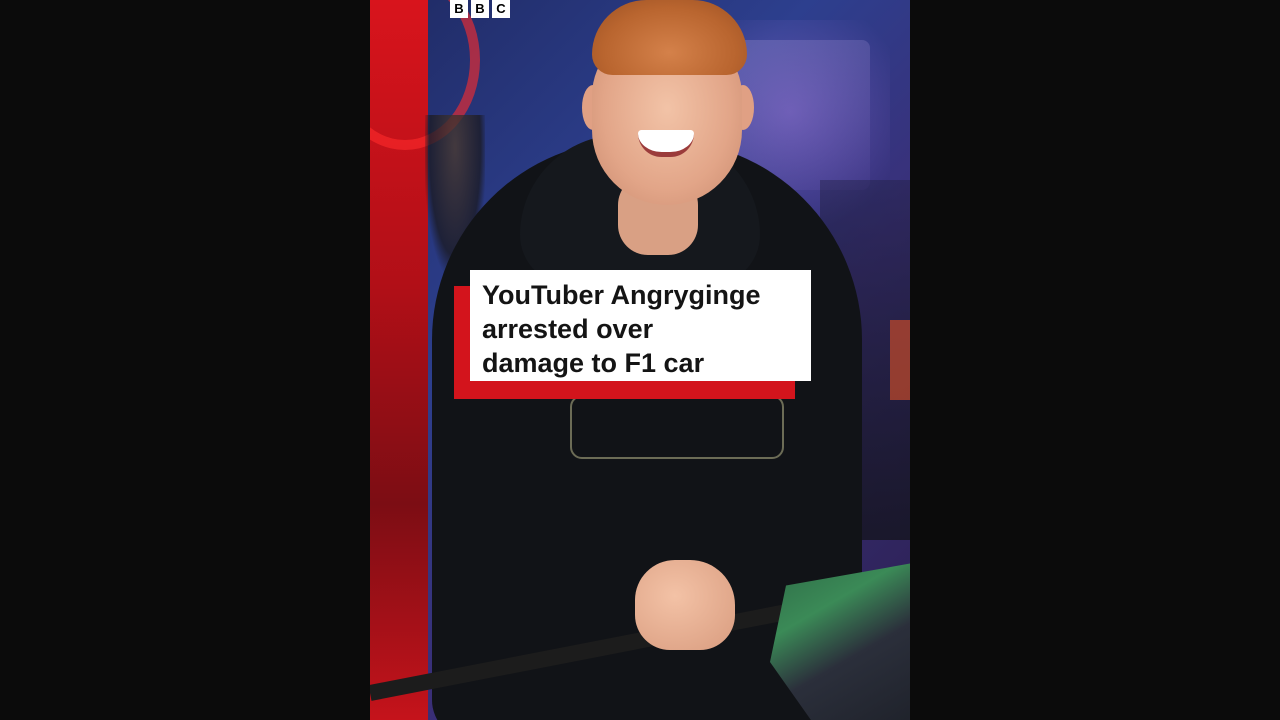 The height and width of the screenshot is (720, 1280). What do you see at coordinates (900, 360) in the screenshot?
I see `background-crowd-accent` at bounding box center [900, 360].